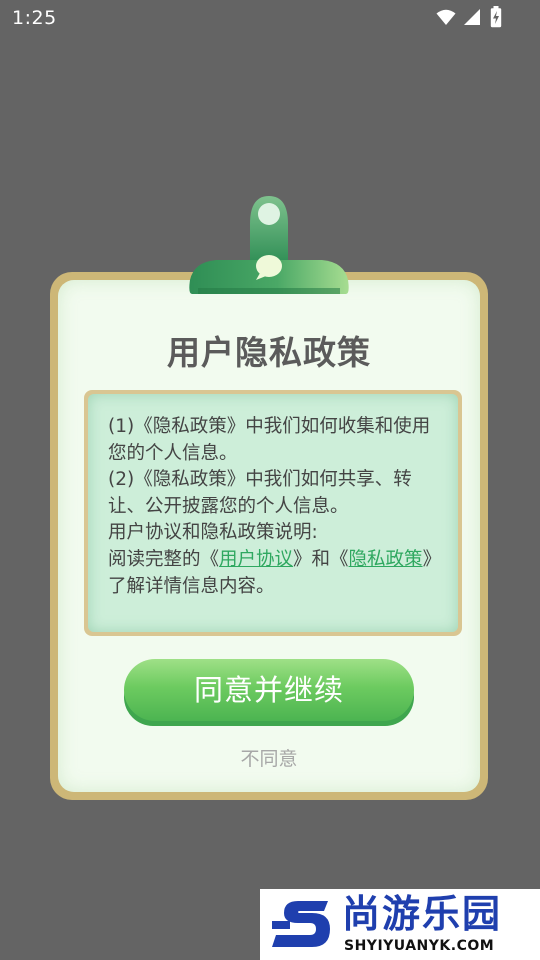 Image resolution: width=540 pixels, height=960 pixels. What do you see at coordinates (269, 440) in the screenshot?
I see `policy-paragraph-1: (1)《隐私政策》中我们如何收集和使用您的个人信息。` at bounding box center [269, 440].